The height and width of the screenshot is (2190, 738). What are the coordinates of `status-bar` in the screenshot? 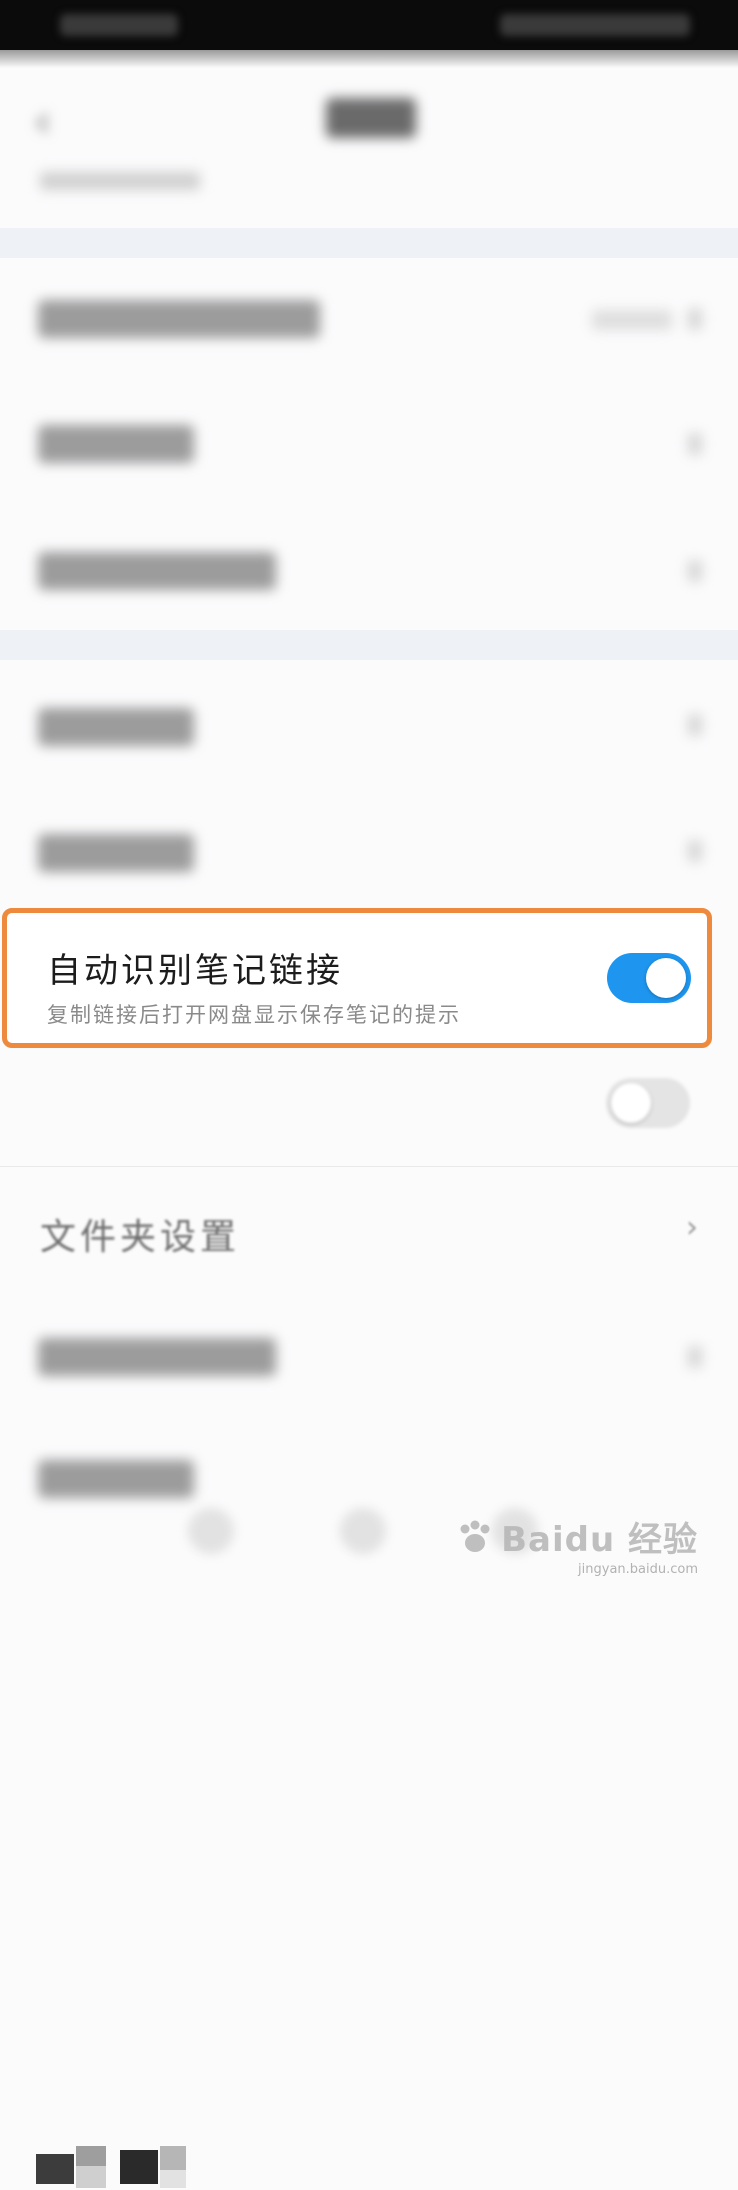 It's located at (369, 25).